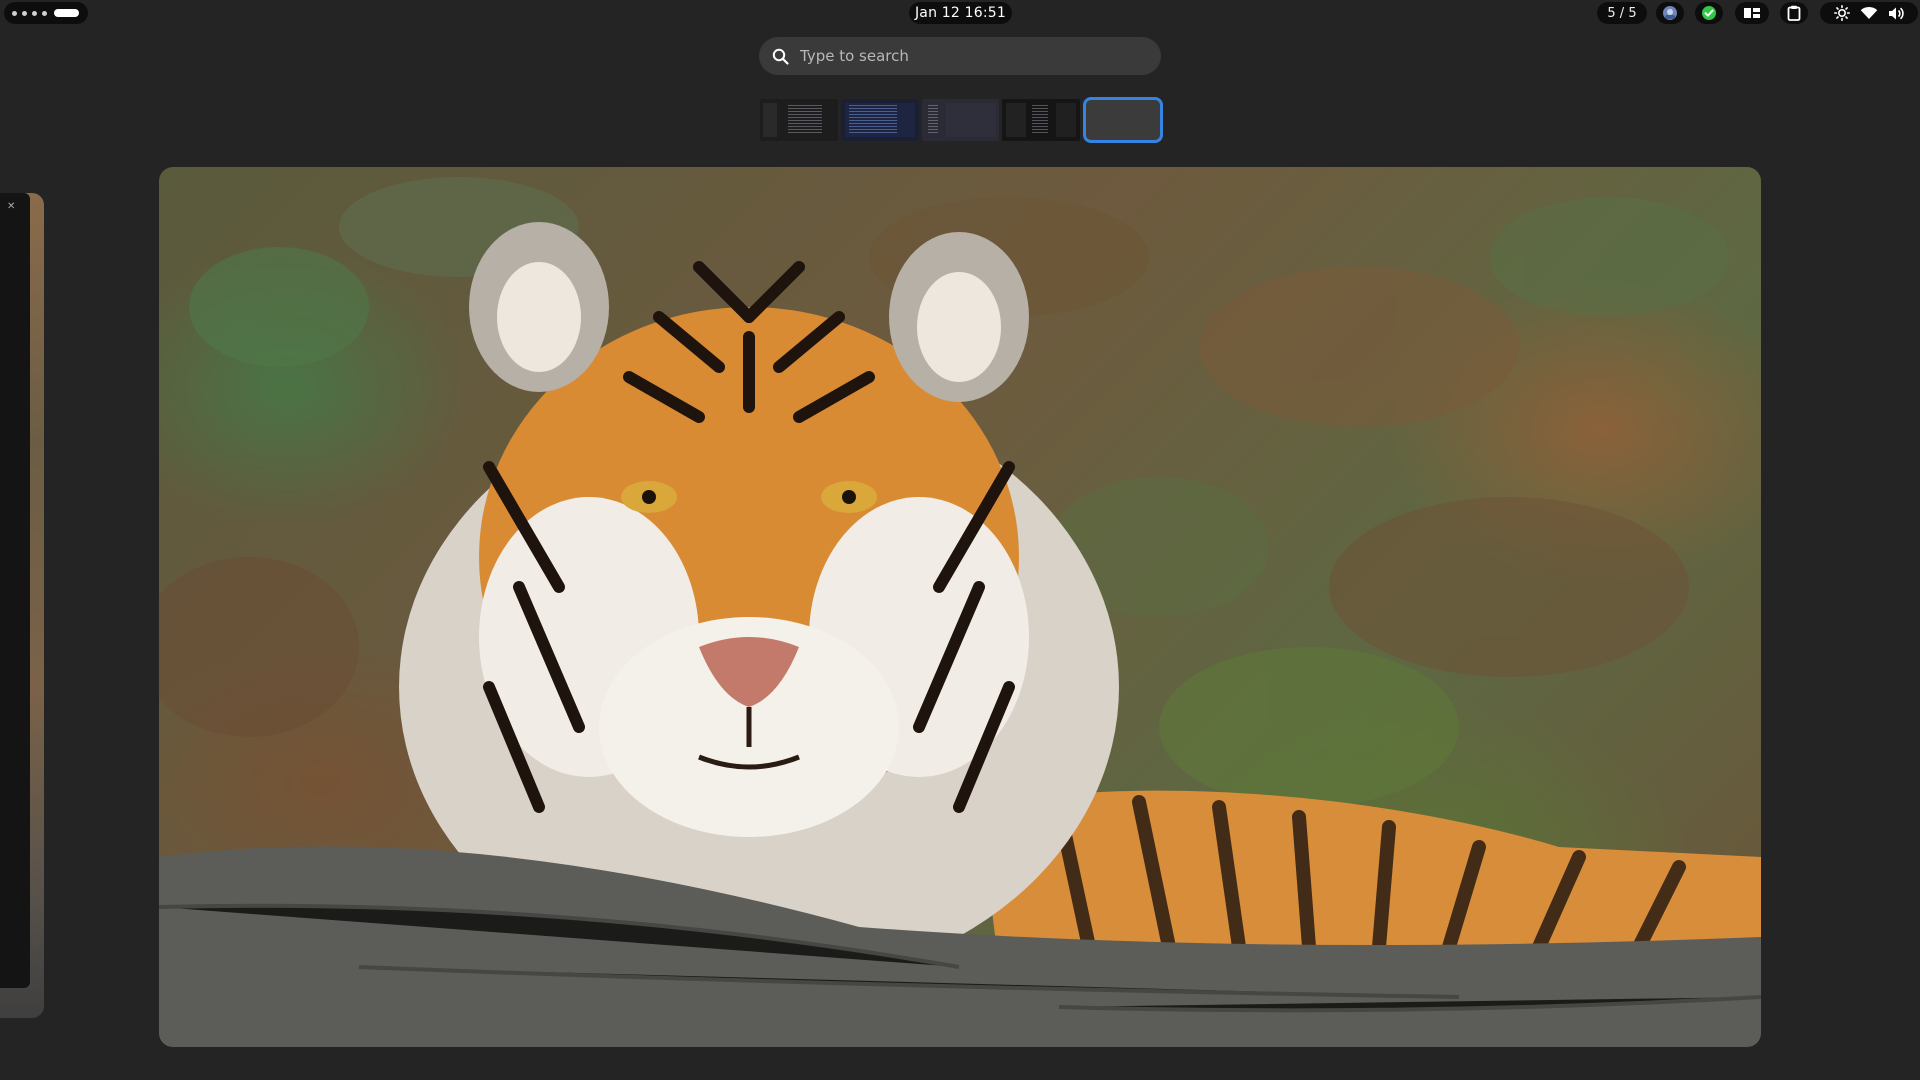  I want to click on wifi-icon, so click(1868, 12).